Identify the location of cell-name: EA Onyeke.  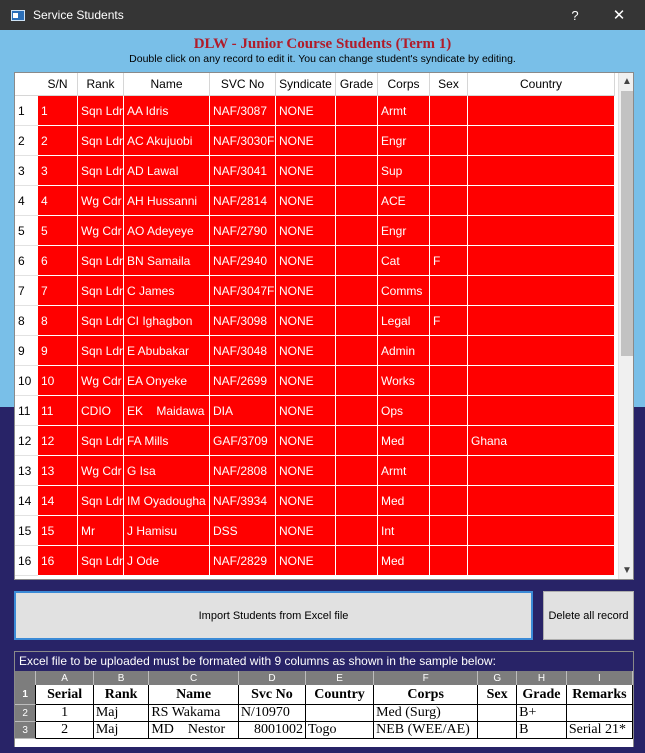
(167, 381).